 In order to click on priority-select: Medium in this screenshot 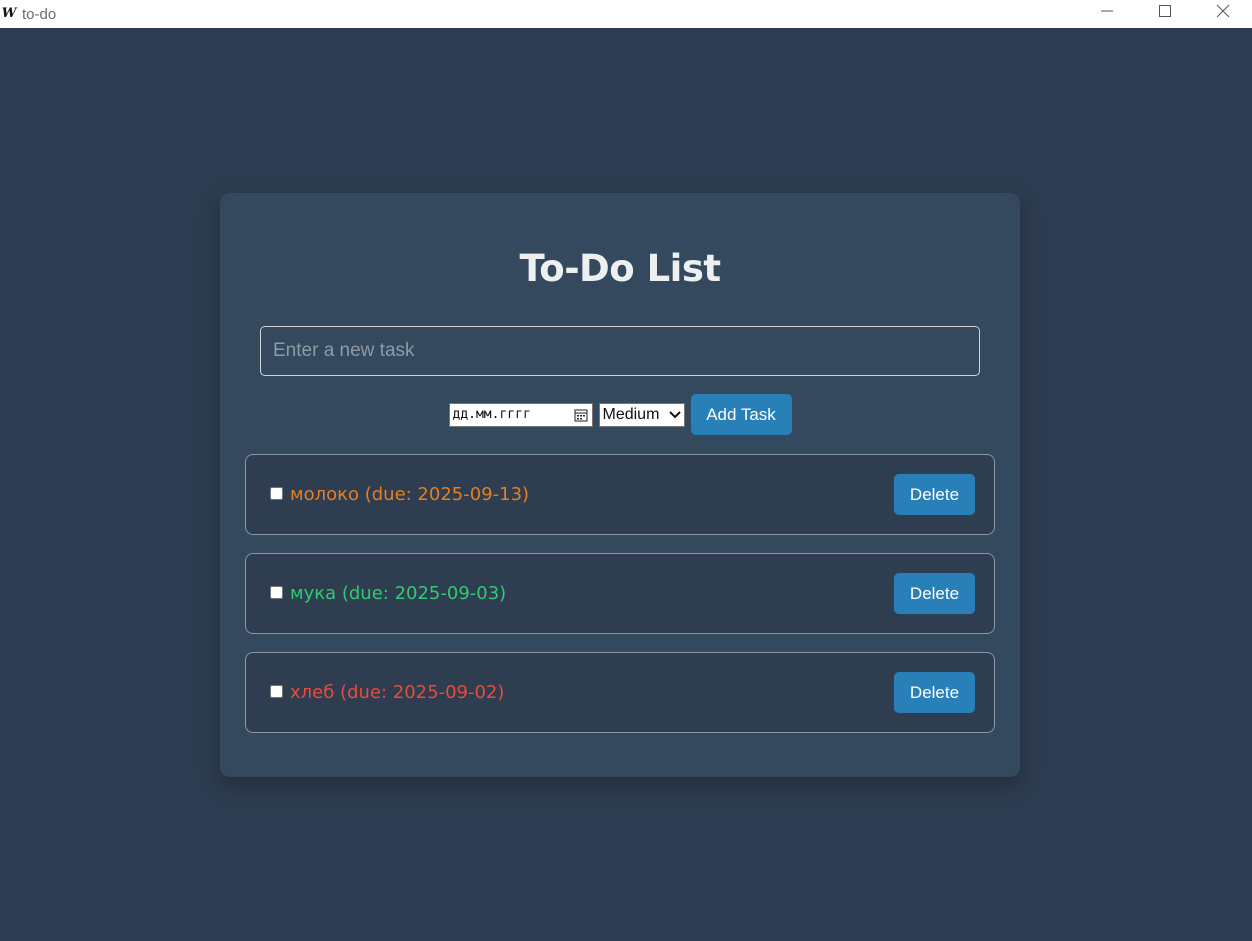, I will do `click(641, 414)`.